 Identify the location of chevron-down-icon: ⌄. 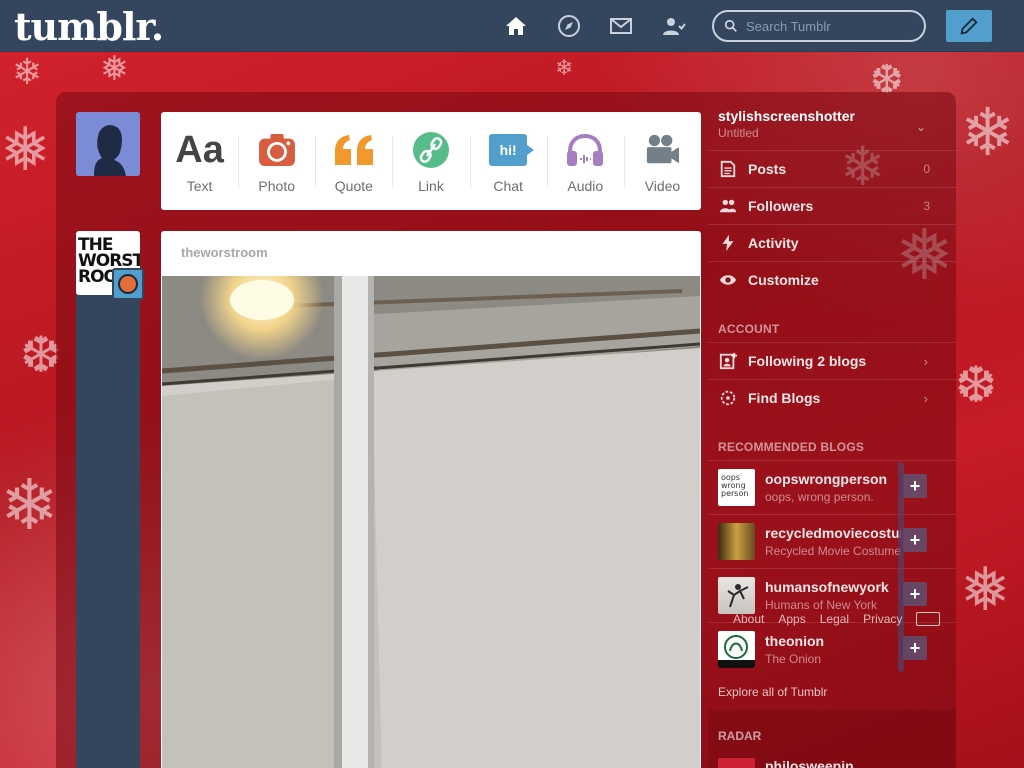
(921, 127).